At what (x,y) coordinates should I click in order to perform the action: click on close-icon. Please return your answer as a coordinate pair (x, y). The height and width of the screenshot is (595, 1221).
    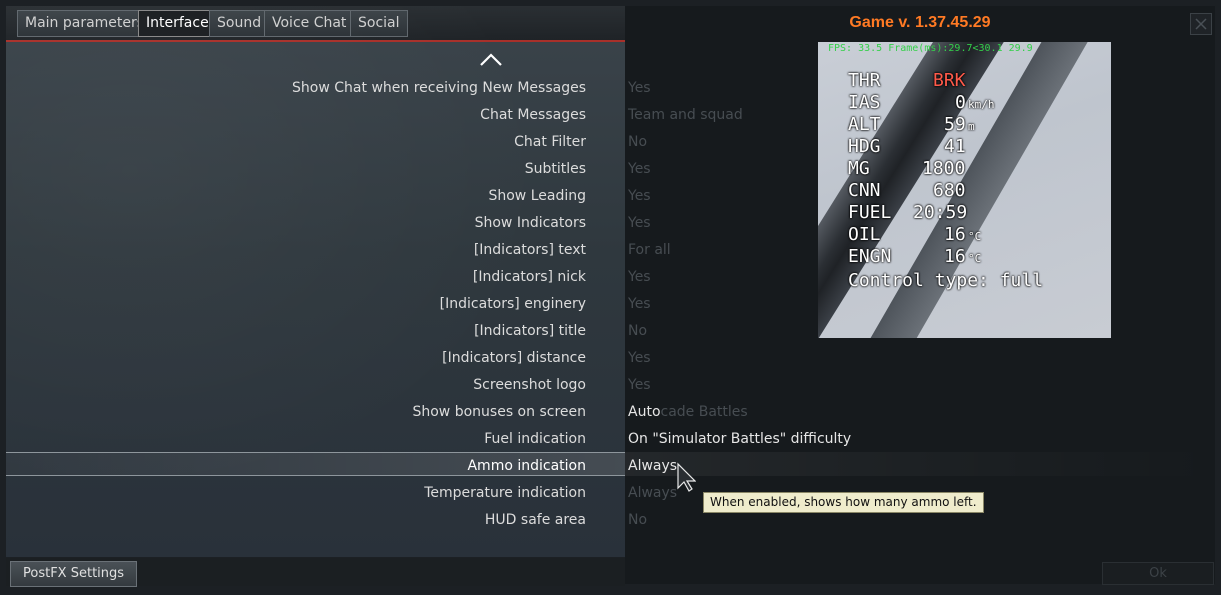
    Looking at the image, I should click on (1201, 24).